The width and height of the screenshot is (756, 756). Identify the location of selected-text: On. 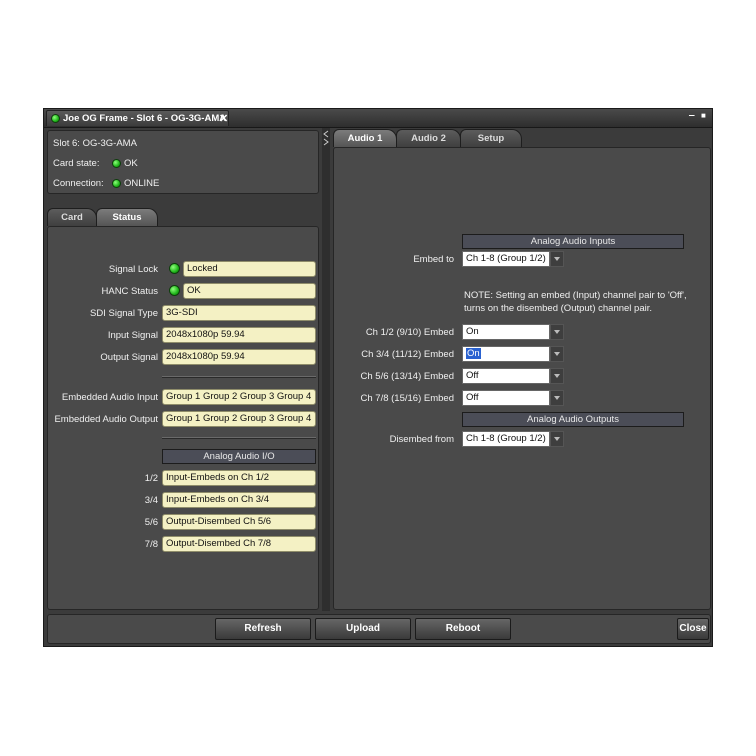
(473, 353).